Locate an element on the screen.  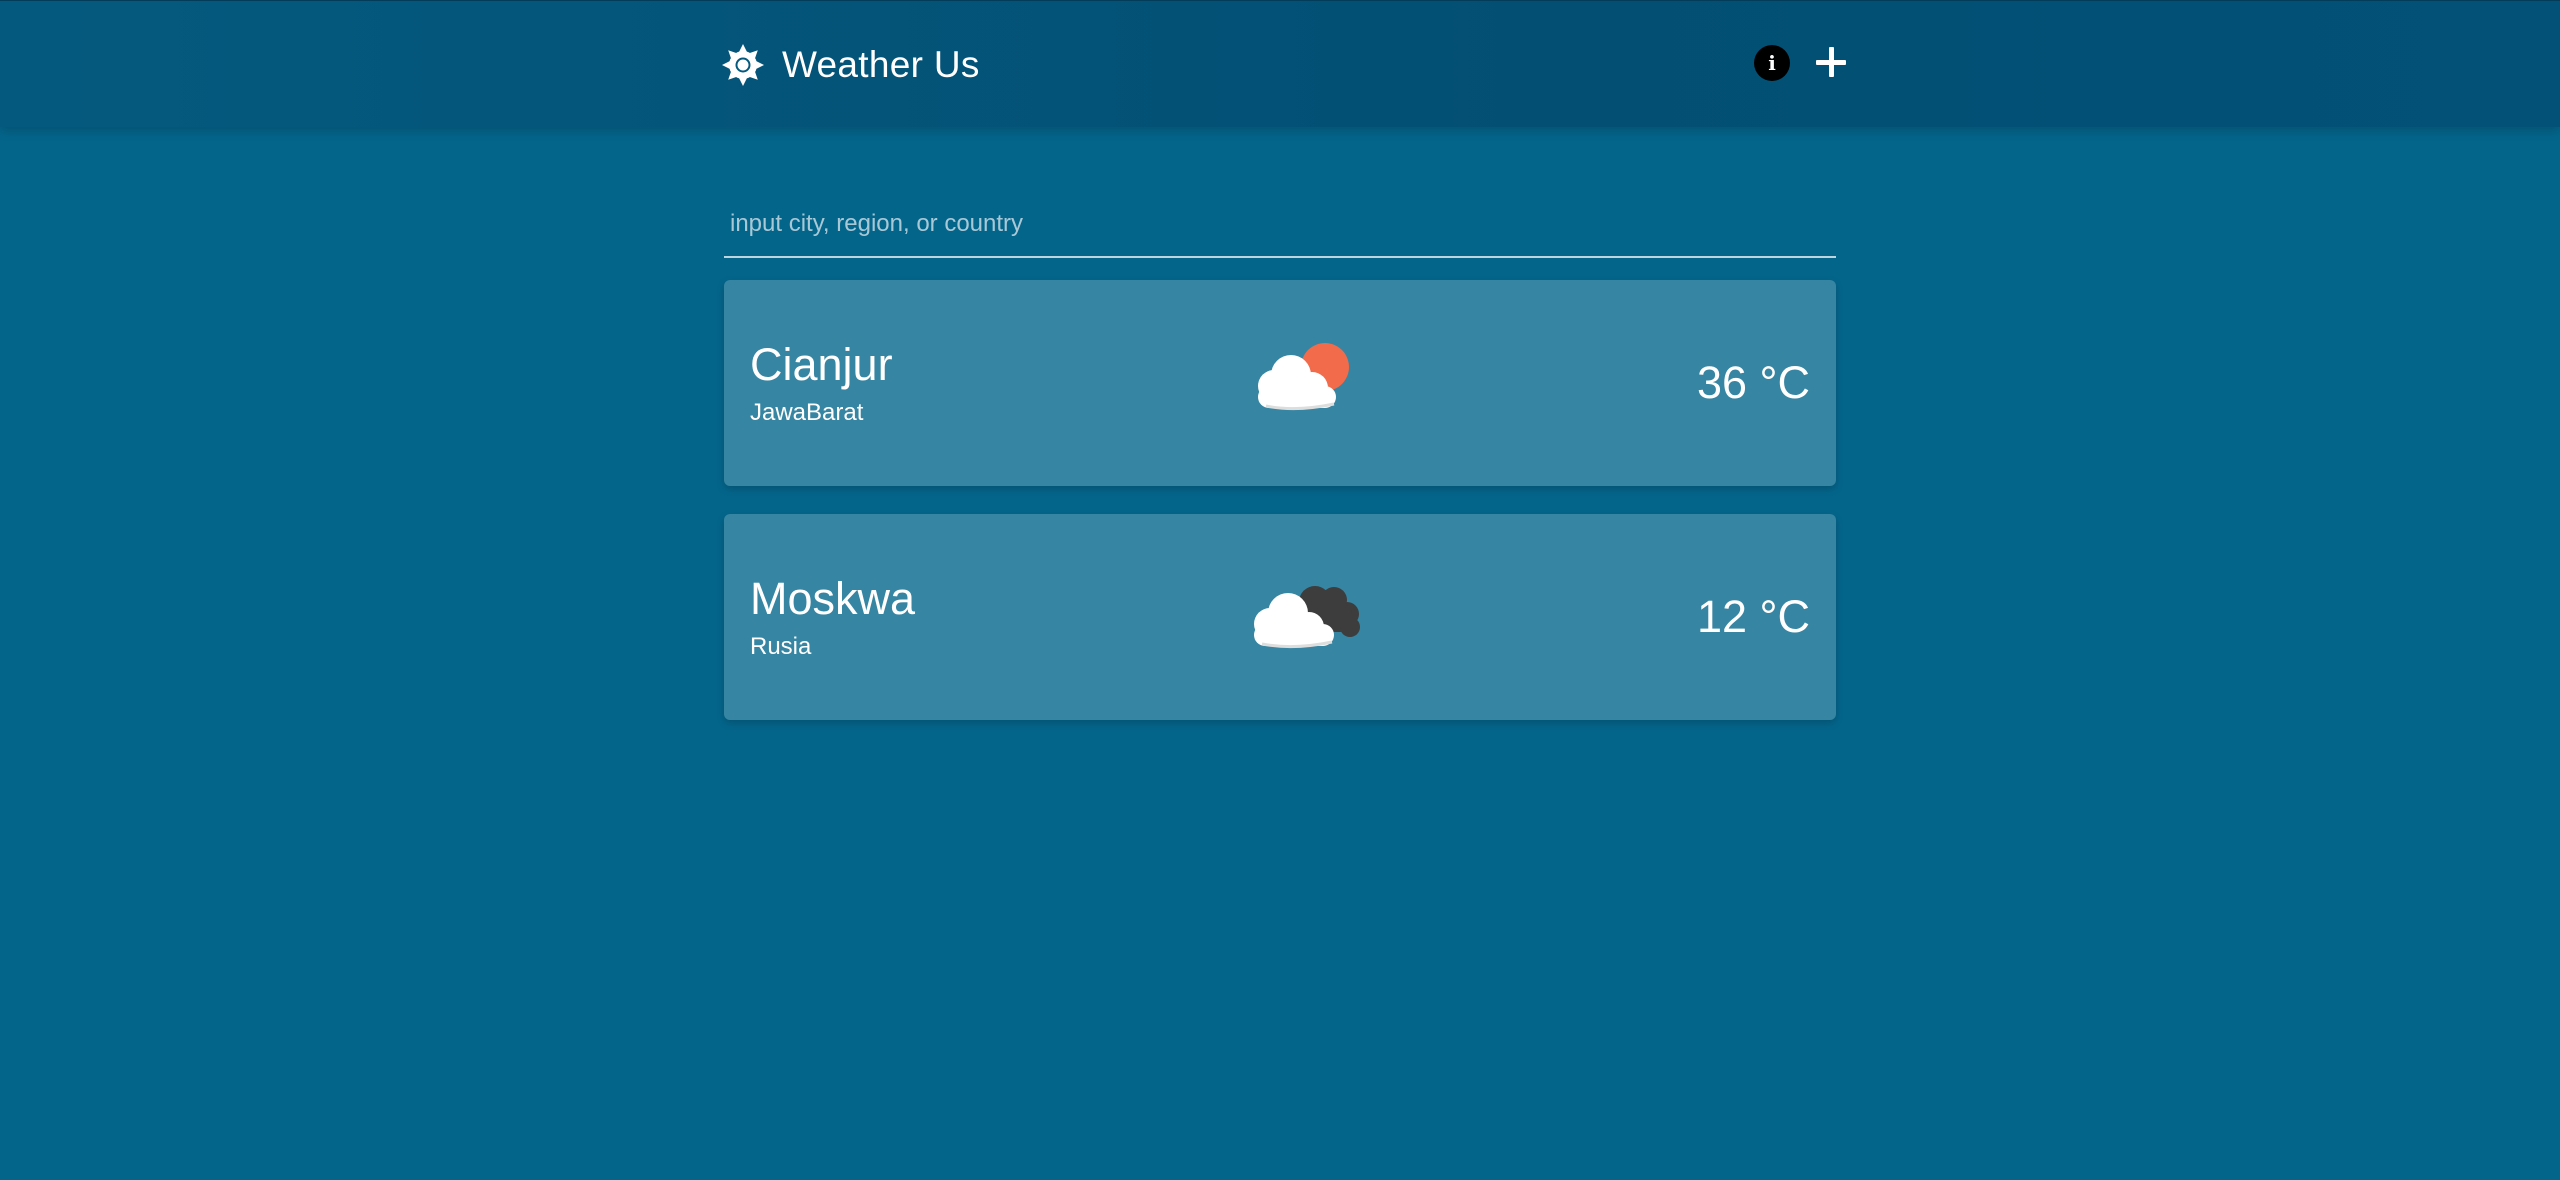
app-title: Weather Us is located at coordinates (881, 64).